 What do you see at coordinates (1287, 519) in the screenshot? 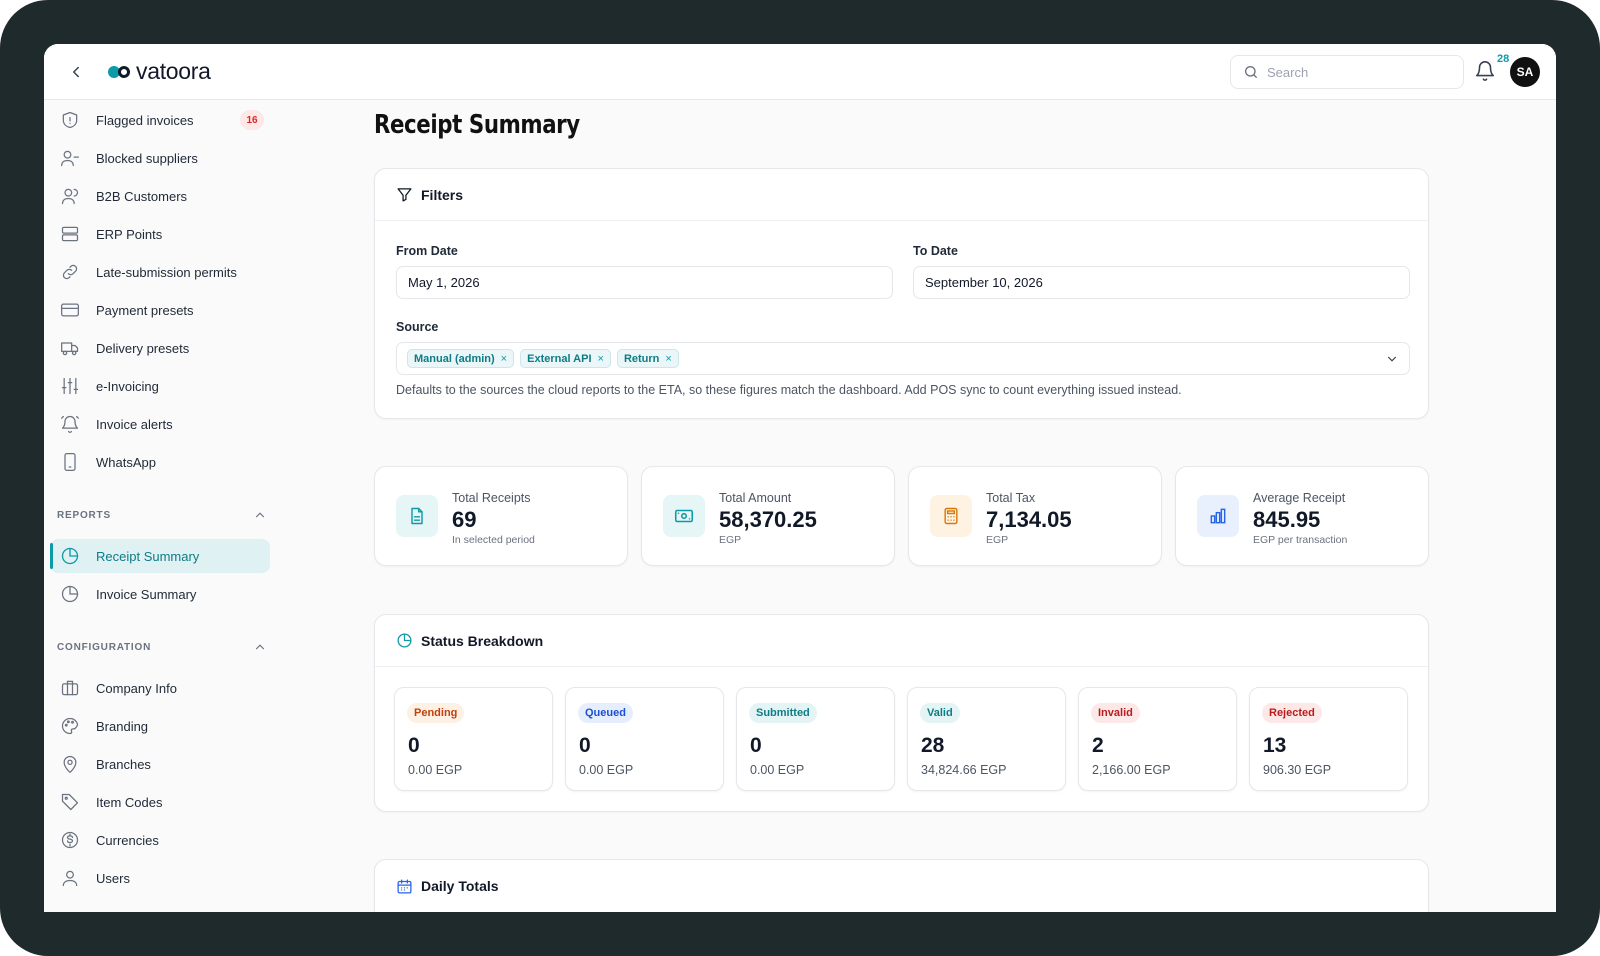
I see `stat-value: 845.95` at bounding box center [1287, 519].